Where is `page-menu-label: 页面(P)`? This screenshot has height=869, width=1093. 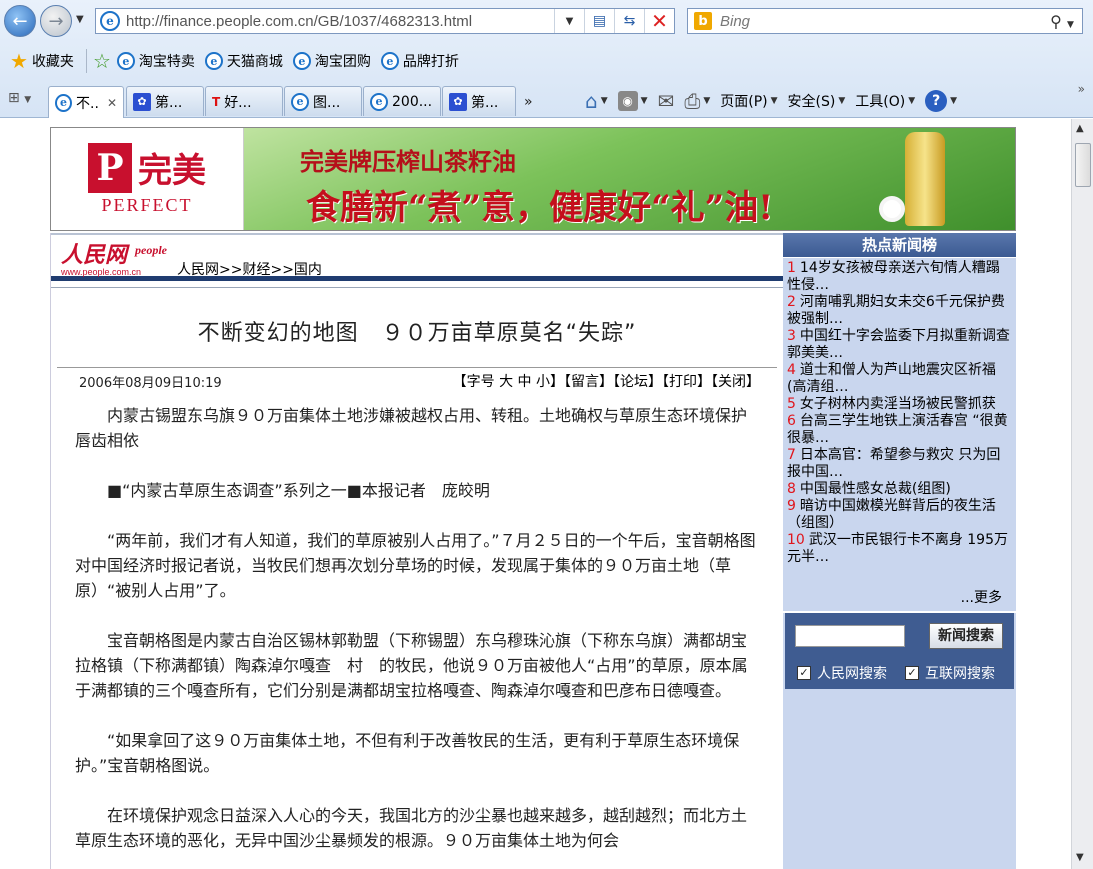
page-menu-label: 页面(P) is located at coordinates (744, 102).